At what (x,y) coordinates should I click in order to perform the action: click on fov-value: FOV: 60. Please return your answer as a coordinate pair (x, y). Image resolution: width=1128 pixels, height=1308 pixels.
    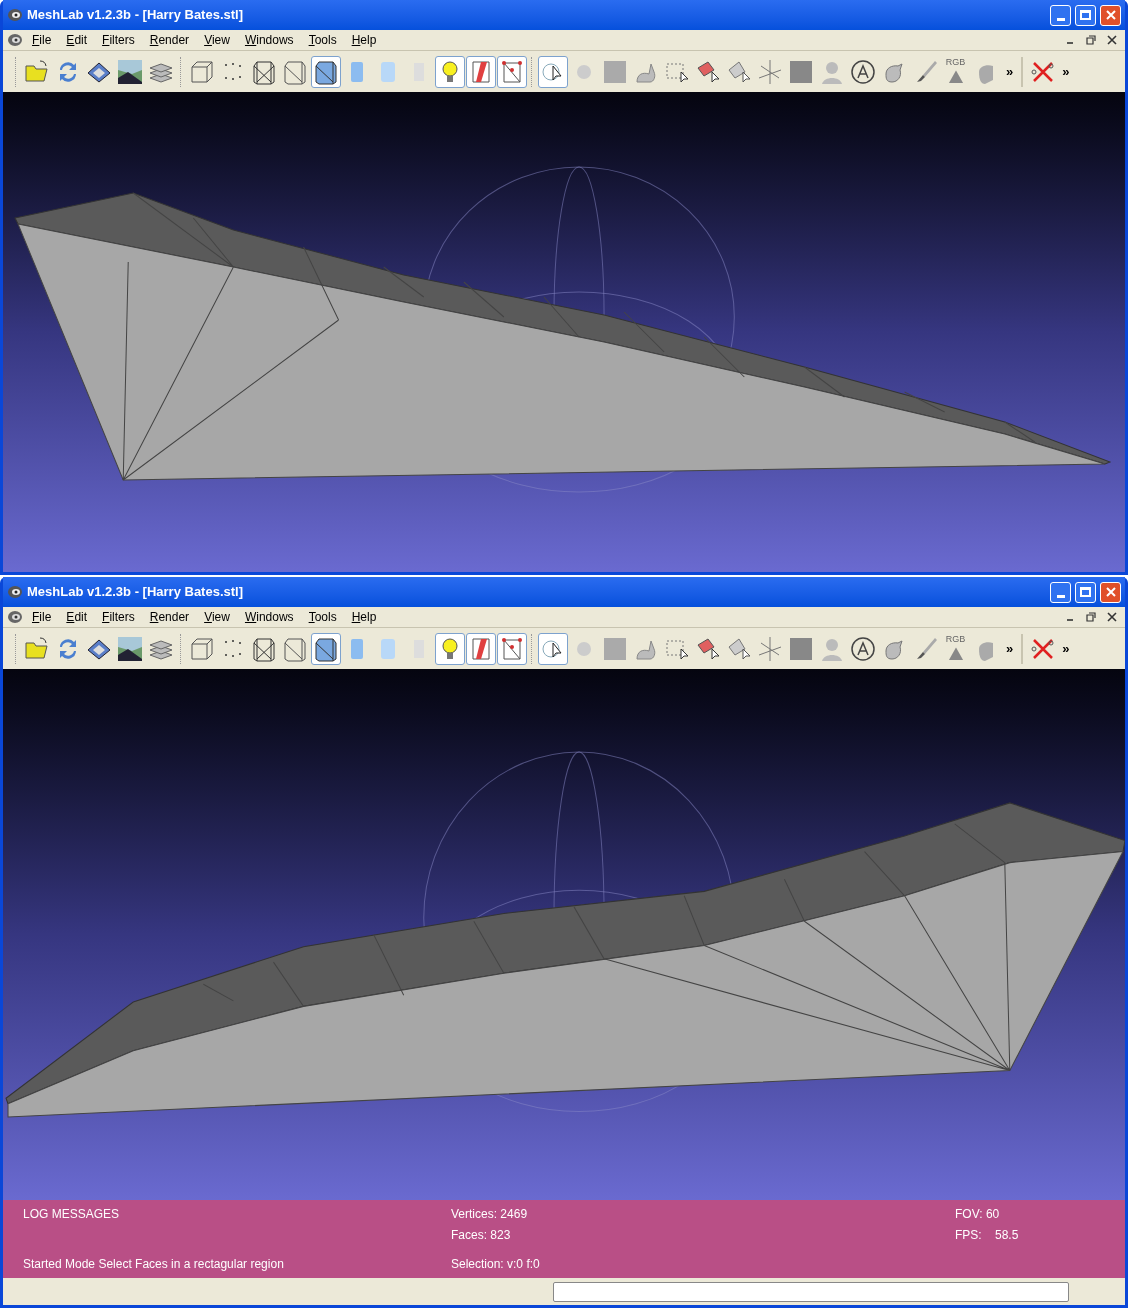
    Looking at the image, I should click on (978, 1214).